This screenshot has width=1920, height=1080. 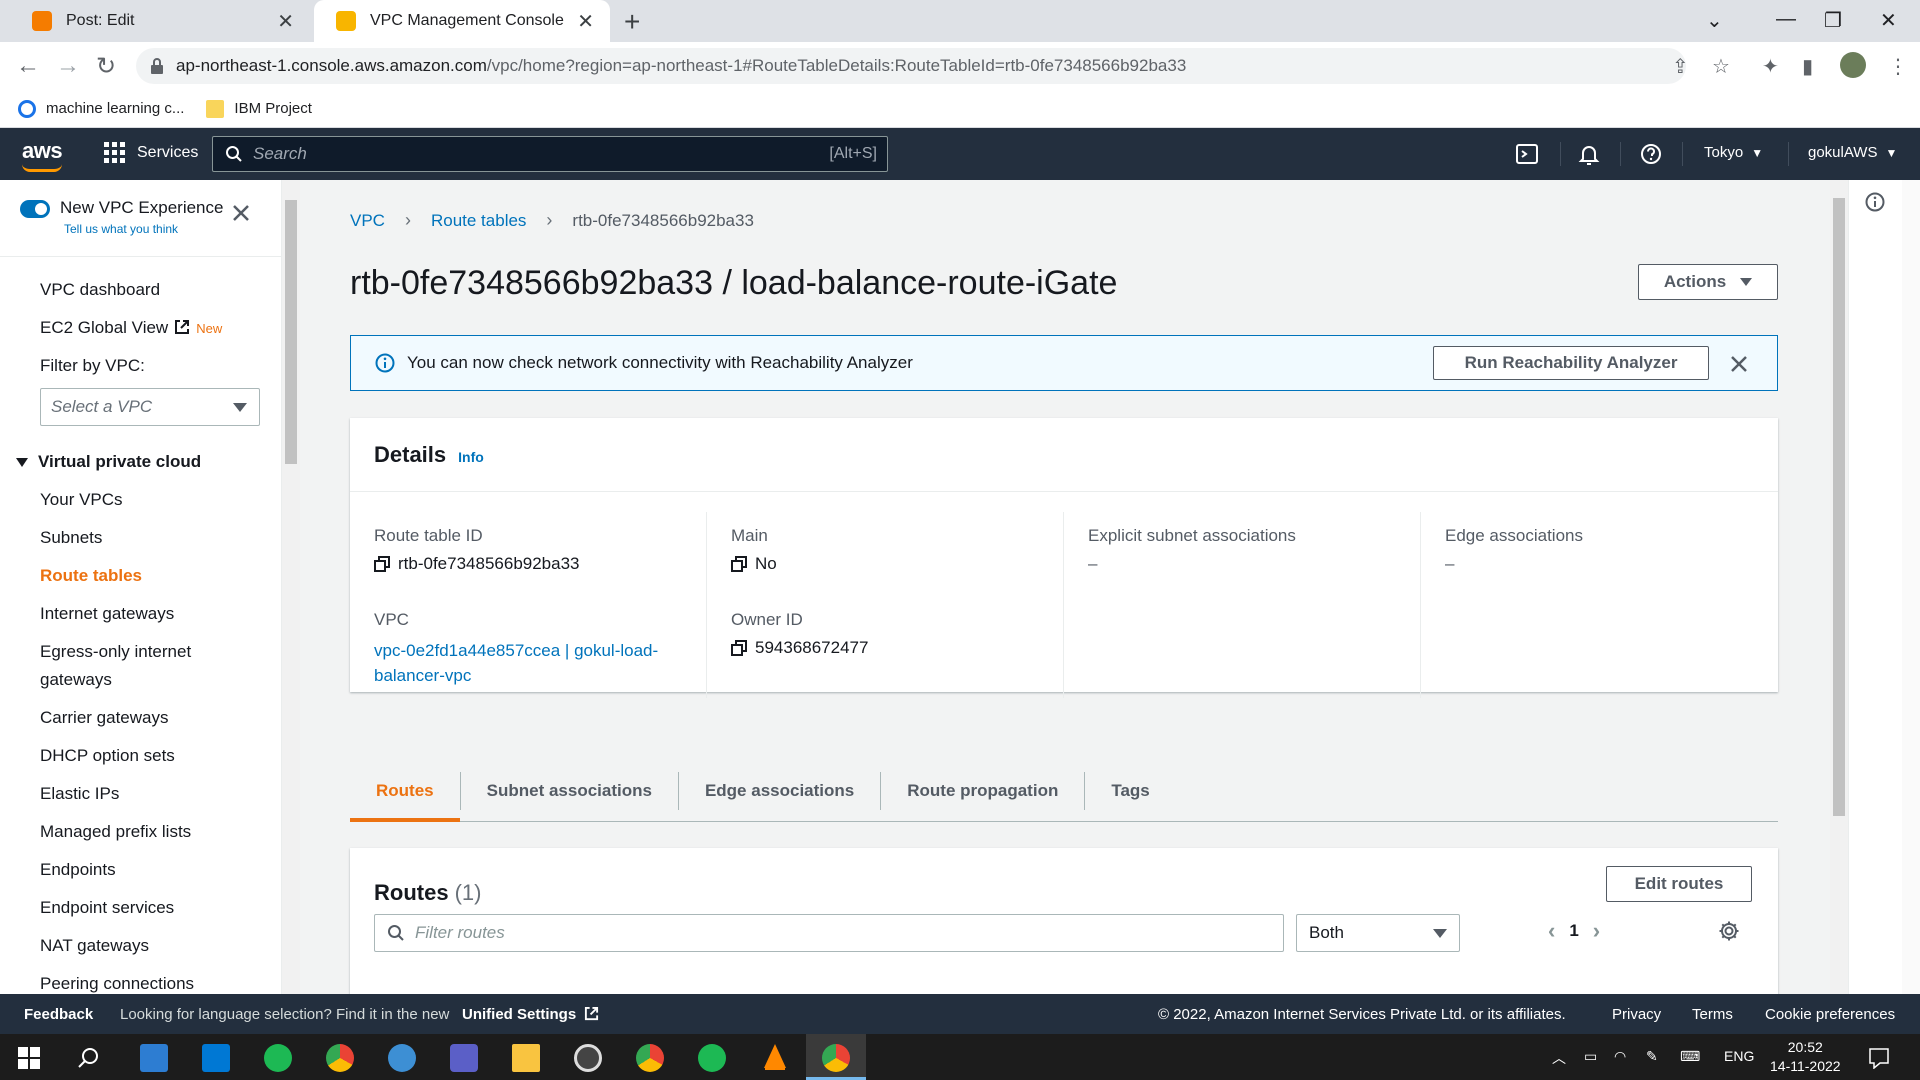 I want to click on browser-tab-vpc-console: VPC Management Console ✕, so click(x=462, y=21).